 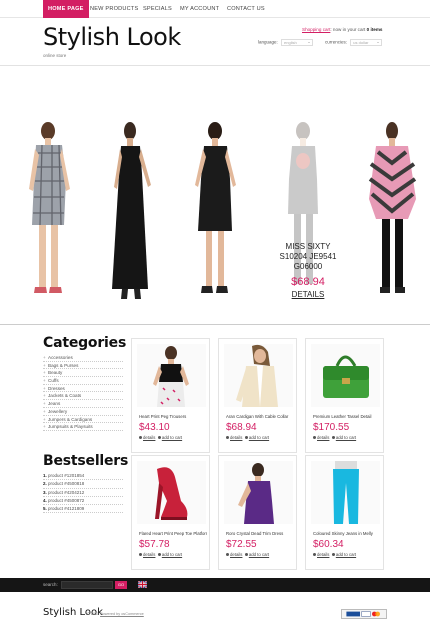 What do you see at coordinates (83, 373) in the screenshot?
I see `category-beauty: Beauty` at bounding box center [83, 373].